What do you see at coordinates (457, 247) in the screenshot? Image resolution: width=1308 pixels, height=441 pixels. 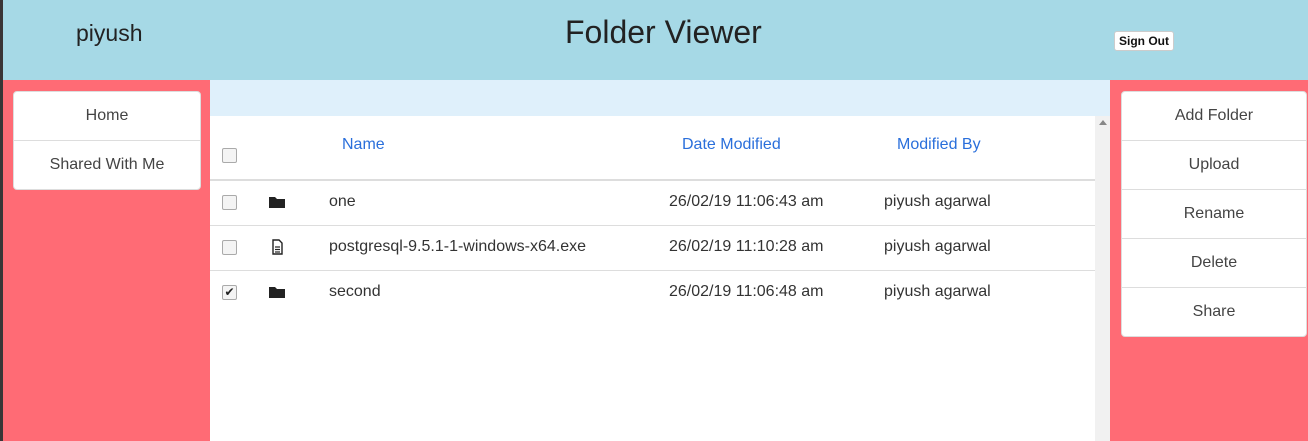 I see `file-name: postgresql-9.5.1-1-windows-x64.exe` at bounding box center [457, 247].